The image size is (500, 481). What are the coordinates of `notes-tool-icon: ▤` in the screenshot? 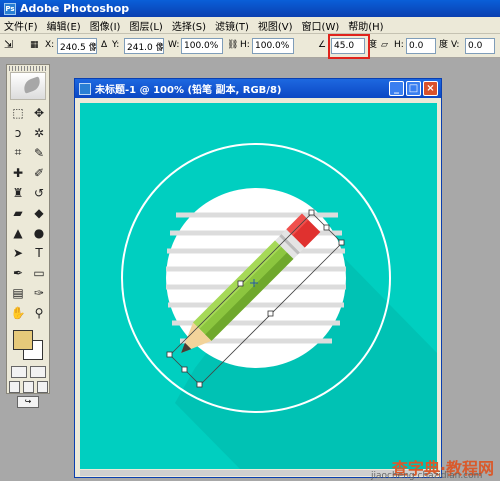 It's located at (18, 292).